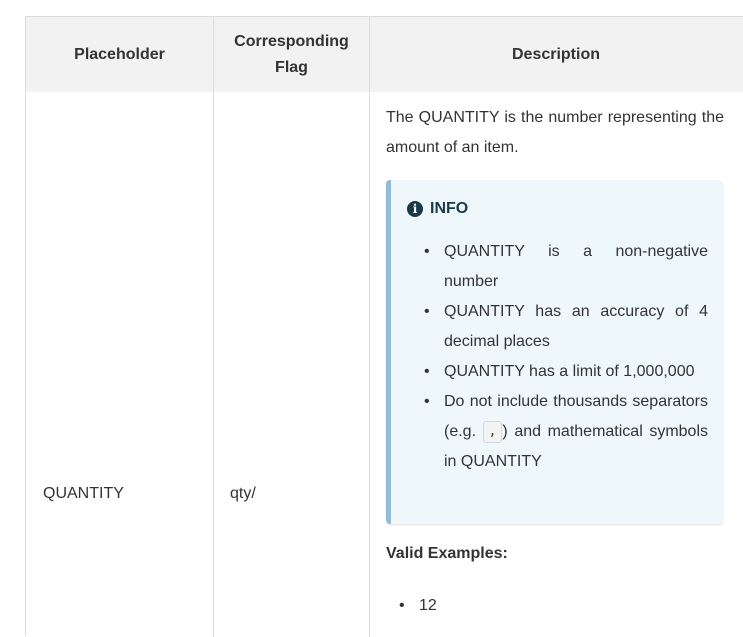 The height and width of the screenshot is (637, 743). I want to click on info-title: INFO, so click(449, 208).